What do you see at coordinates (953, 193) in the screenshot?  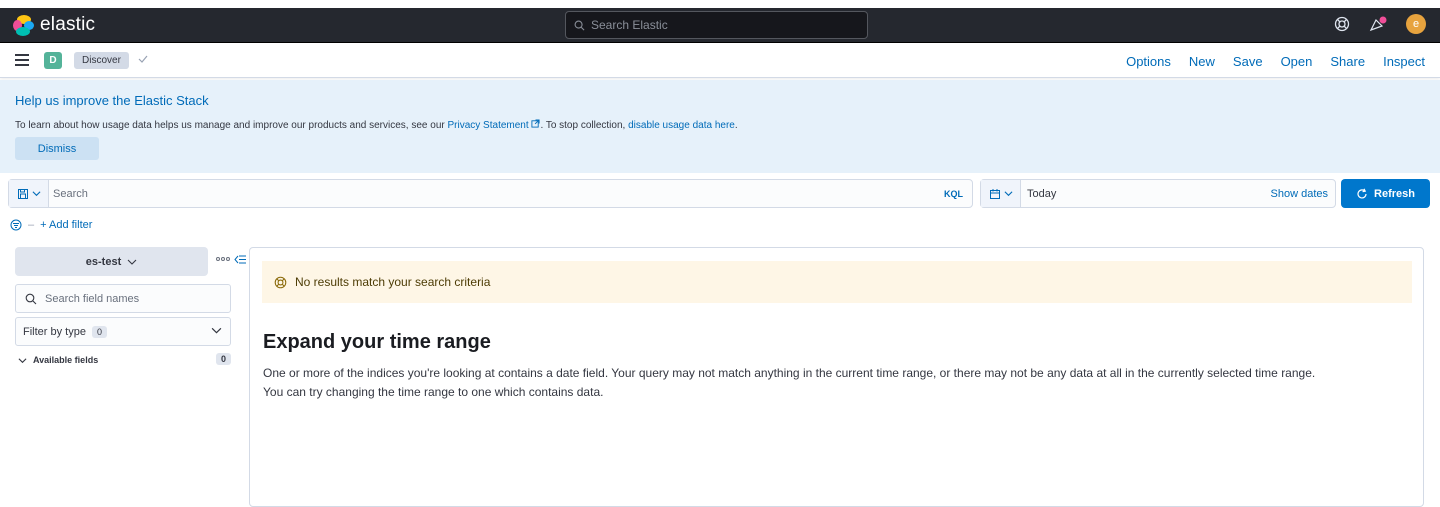 I see `kql-toggle: KQL` at bounding box center [953, 193].